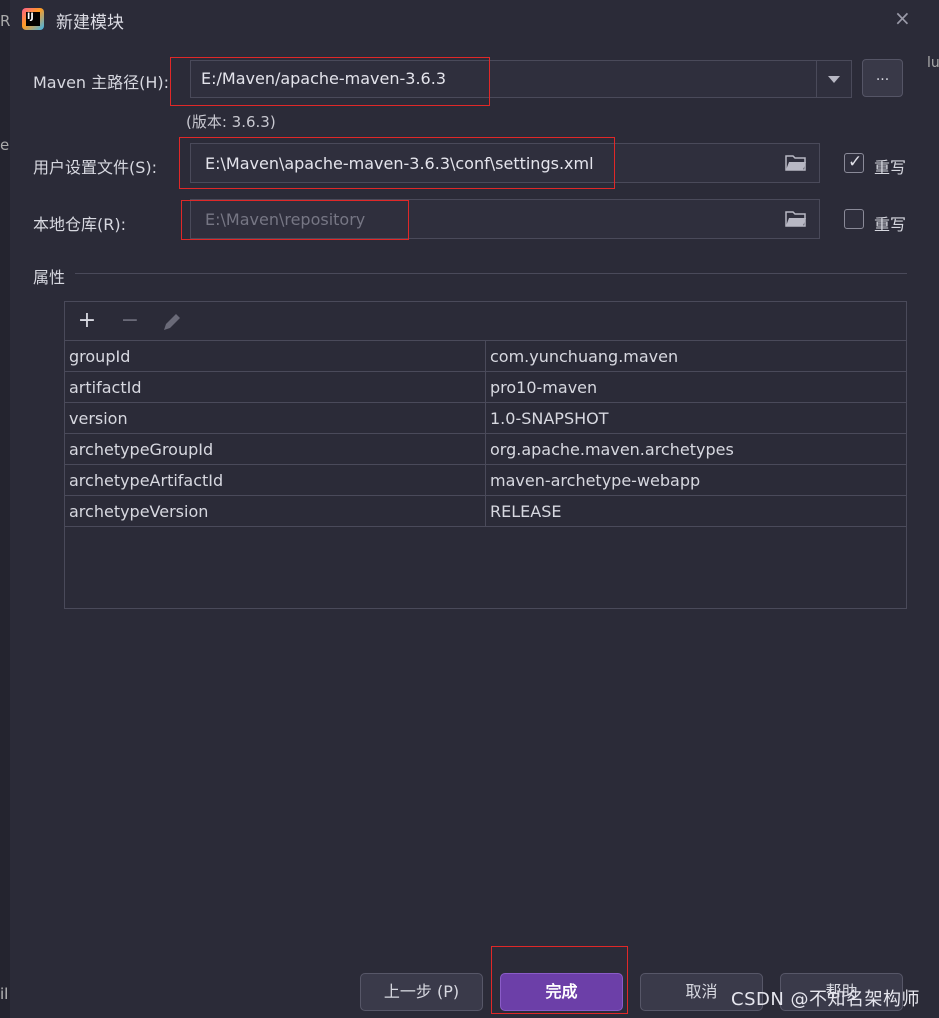  Describe the element at coordinates (5, 21) in the screenshot. I see `background-fragment: R` at that location.